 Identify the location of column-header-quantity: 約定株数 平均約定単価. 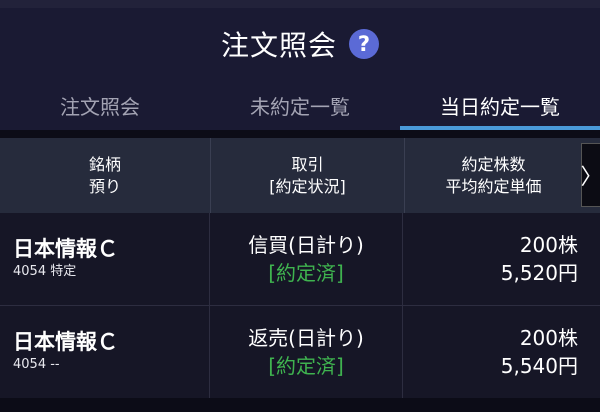
(493, 175).